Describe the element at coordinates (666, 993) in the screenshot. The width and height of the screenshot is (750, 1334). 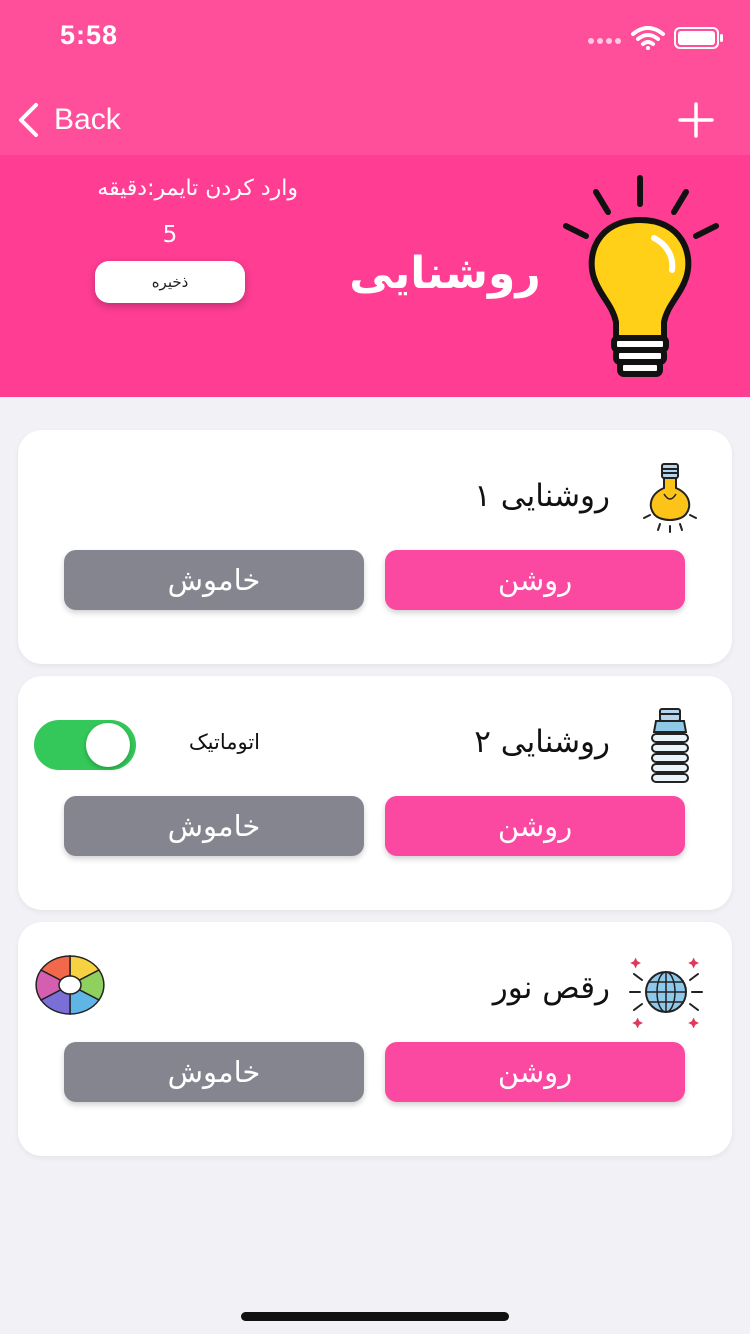
I see `disco-ball-icon` at that location.